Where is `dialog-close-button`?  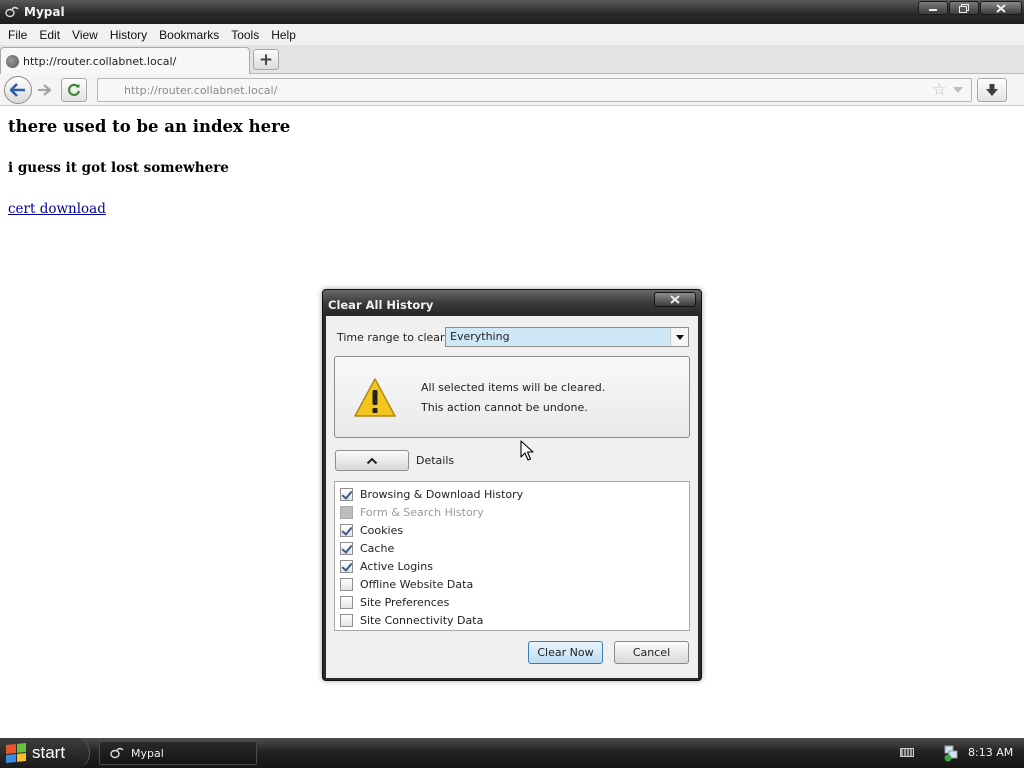 dialog-close-button is located at coordinates (675, 299).